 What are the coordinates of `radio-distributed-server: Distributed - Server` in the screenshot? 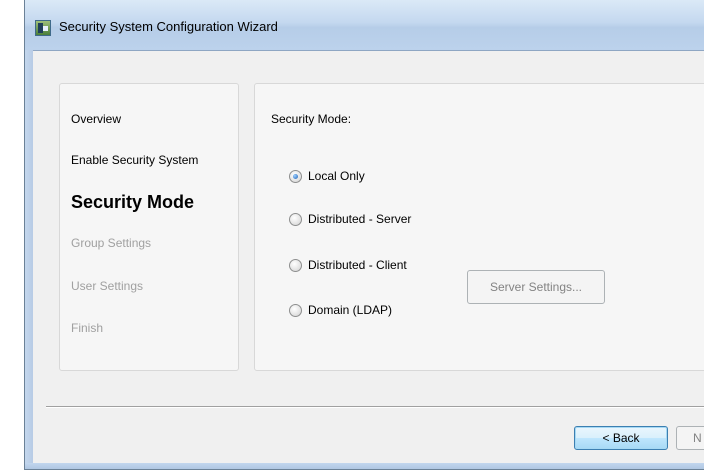 It's located at (350, 219).